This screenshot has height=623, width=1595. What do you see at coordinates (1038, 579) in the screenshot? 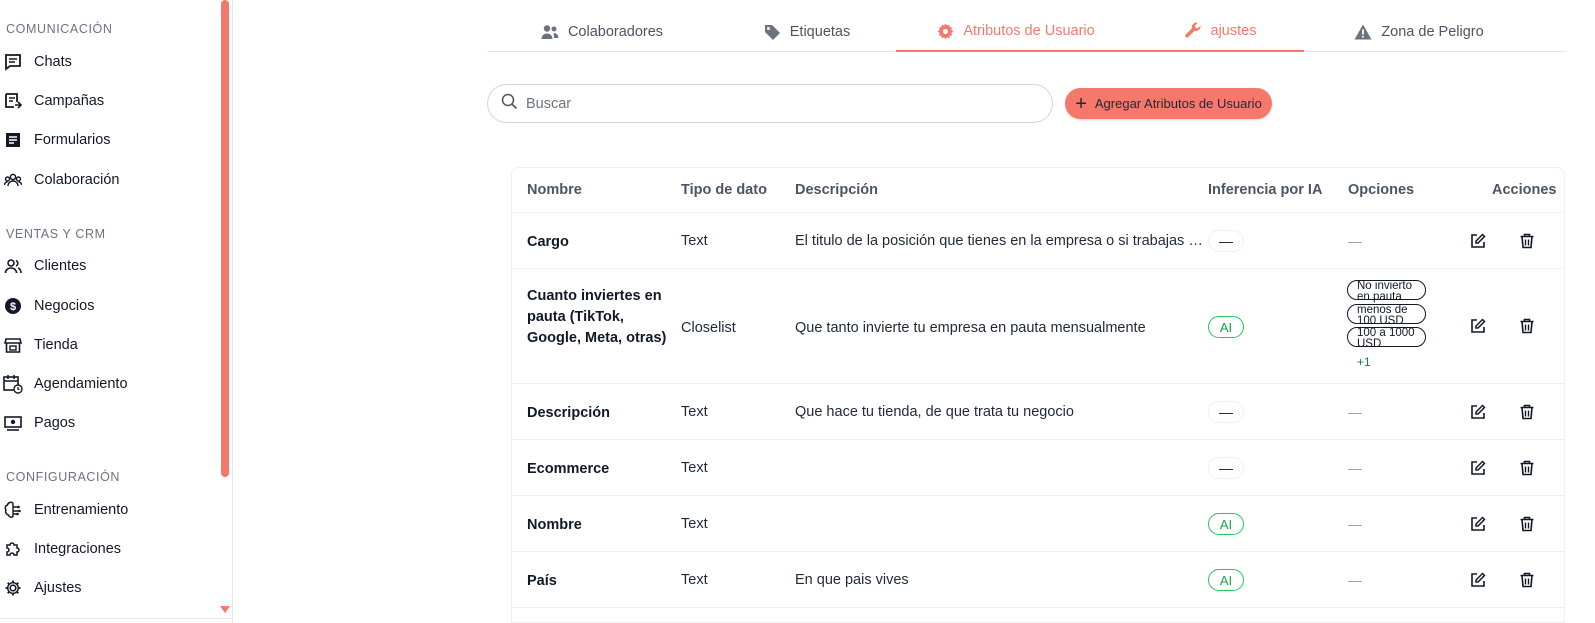
I see `table-row: País Text En que pais vives AI —` at bounding box center [1038, 579].